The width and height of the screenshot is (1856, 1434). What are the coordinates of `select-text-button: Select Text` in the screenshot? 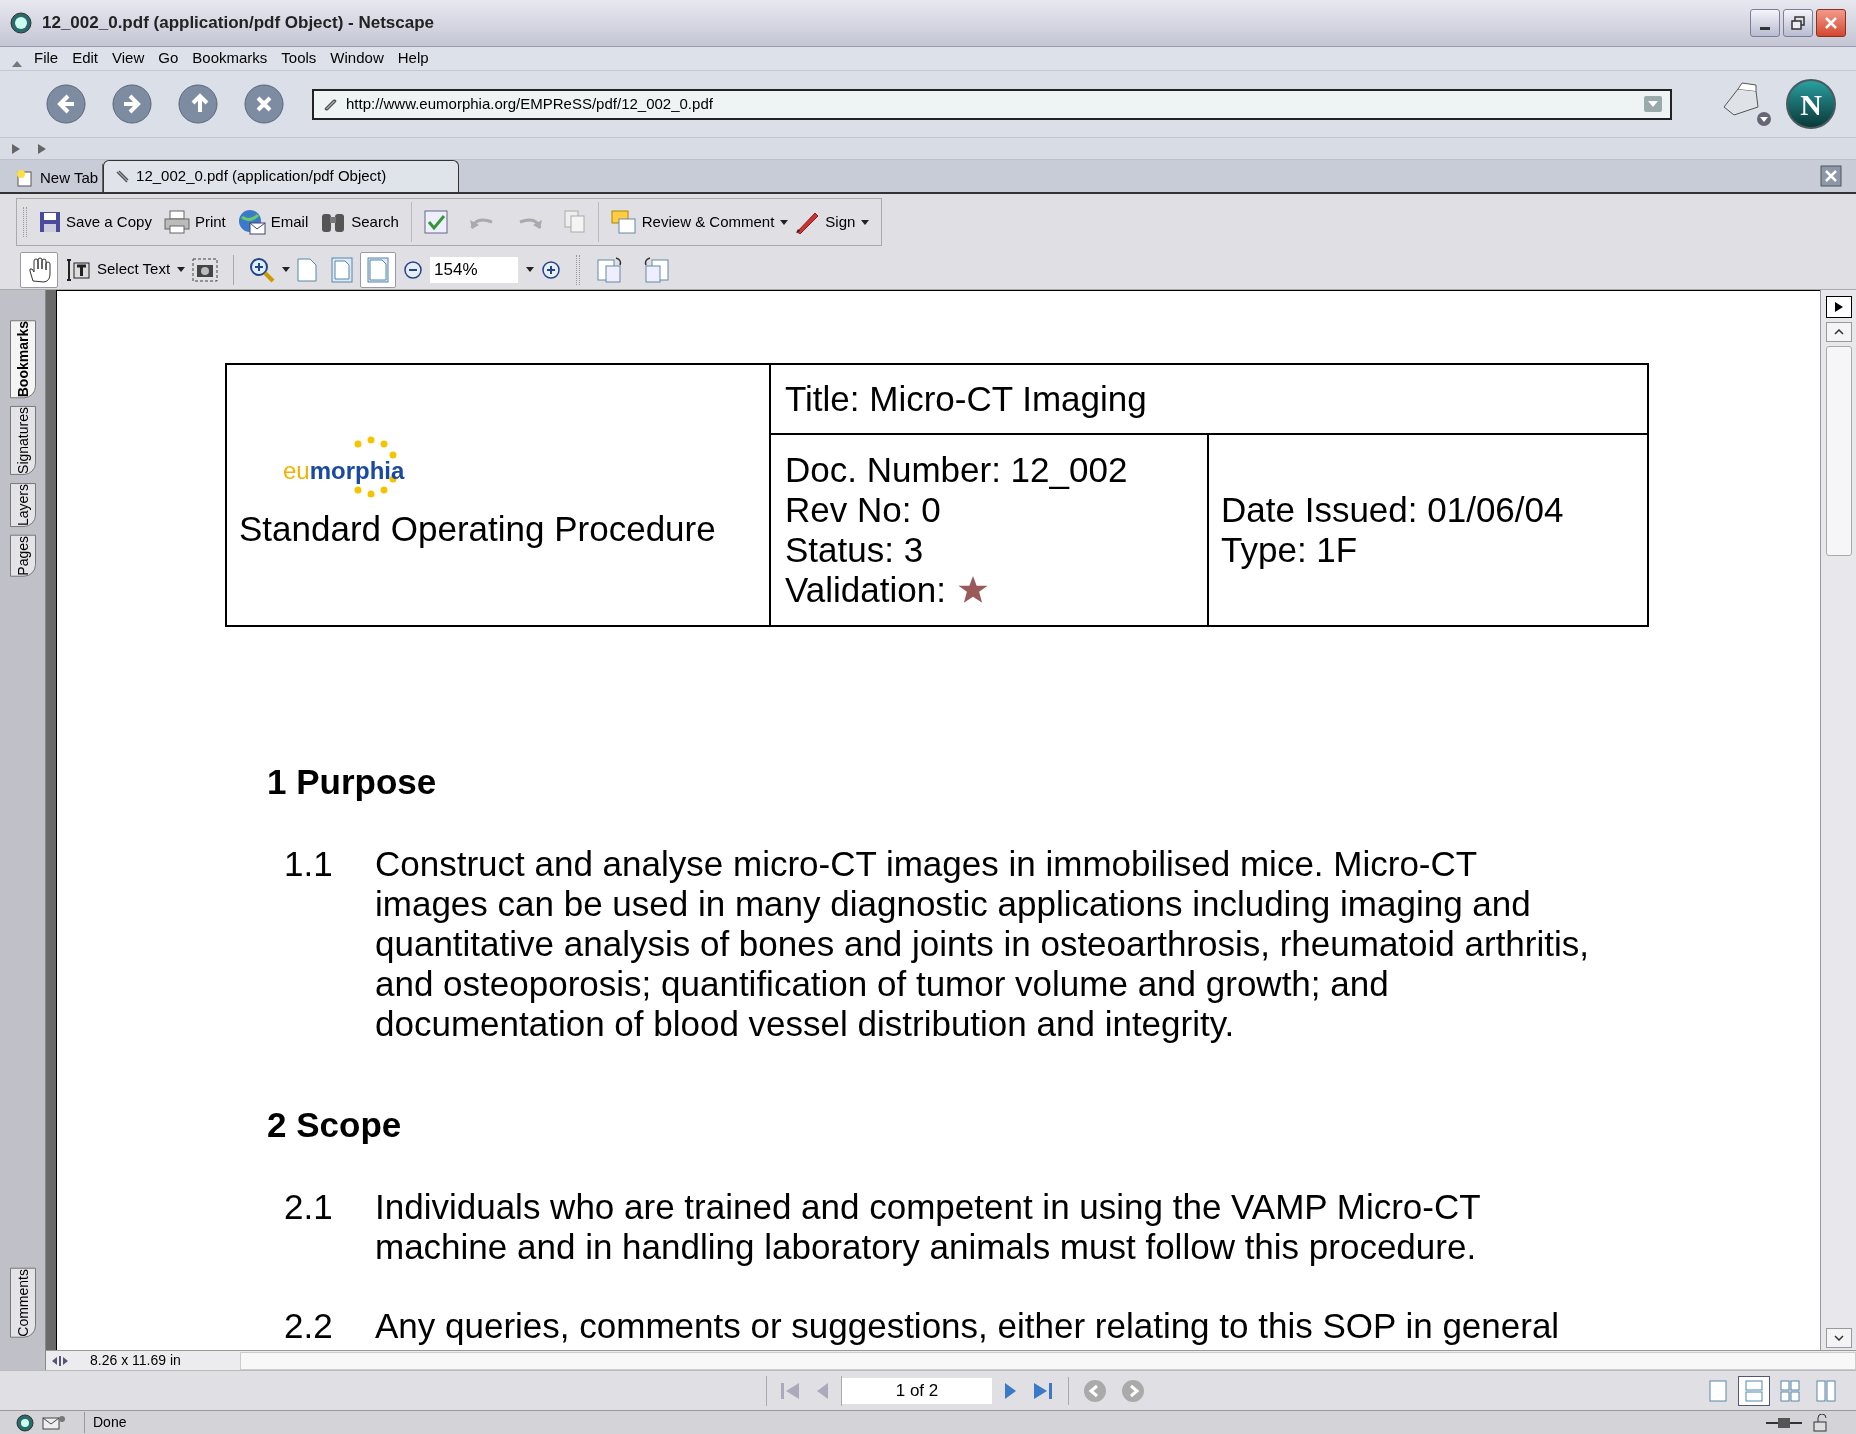 It's located at (118, 269).